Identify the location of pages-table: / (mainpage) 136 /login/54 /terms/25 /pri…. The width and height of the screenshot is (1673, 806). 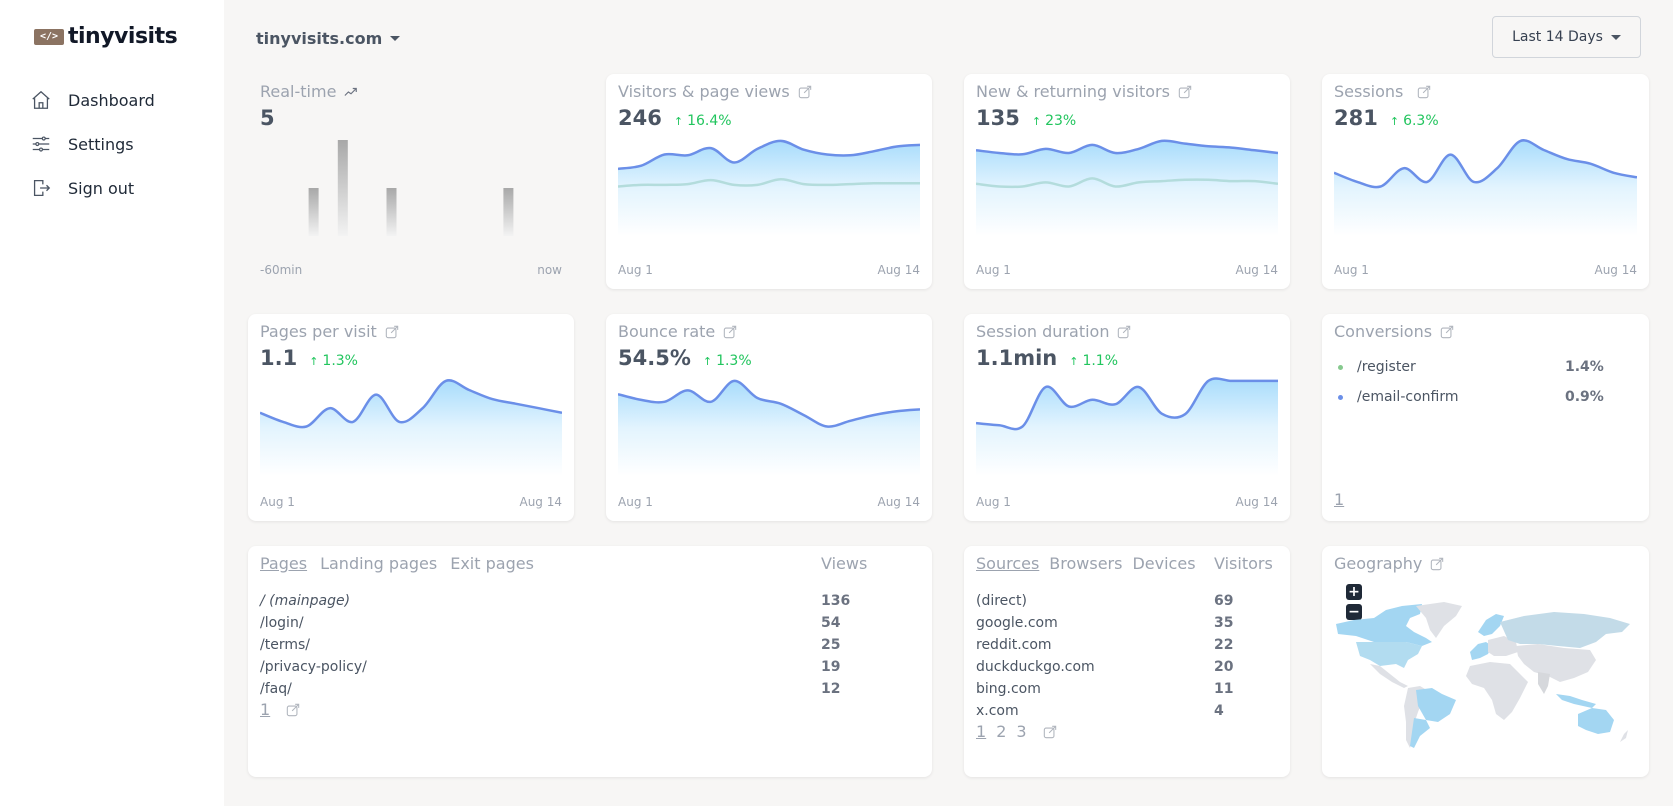
(555, 645).